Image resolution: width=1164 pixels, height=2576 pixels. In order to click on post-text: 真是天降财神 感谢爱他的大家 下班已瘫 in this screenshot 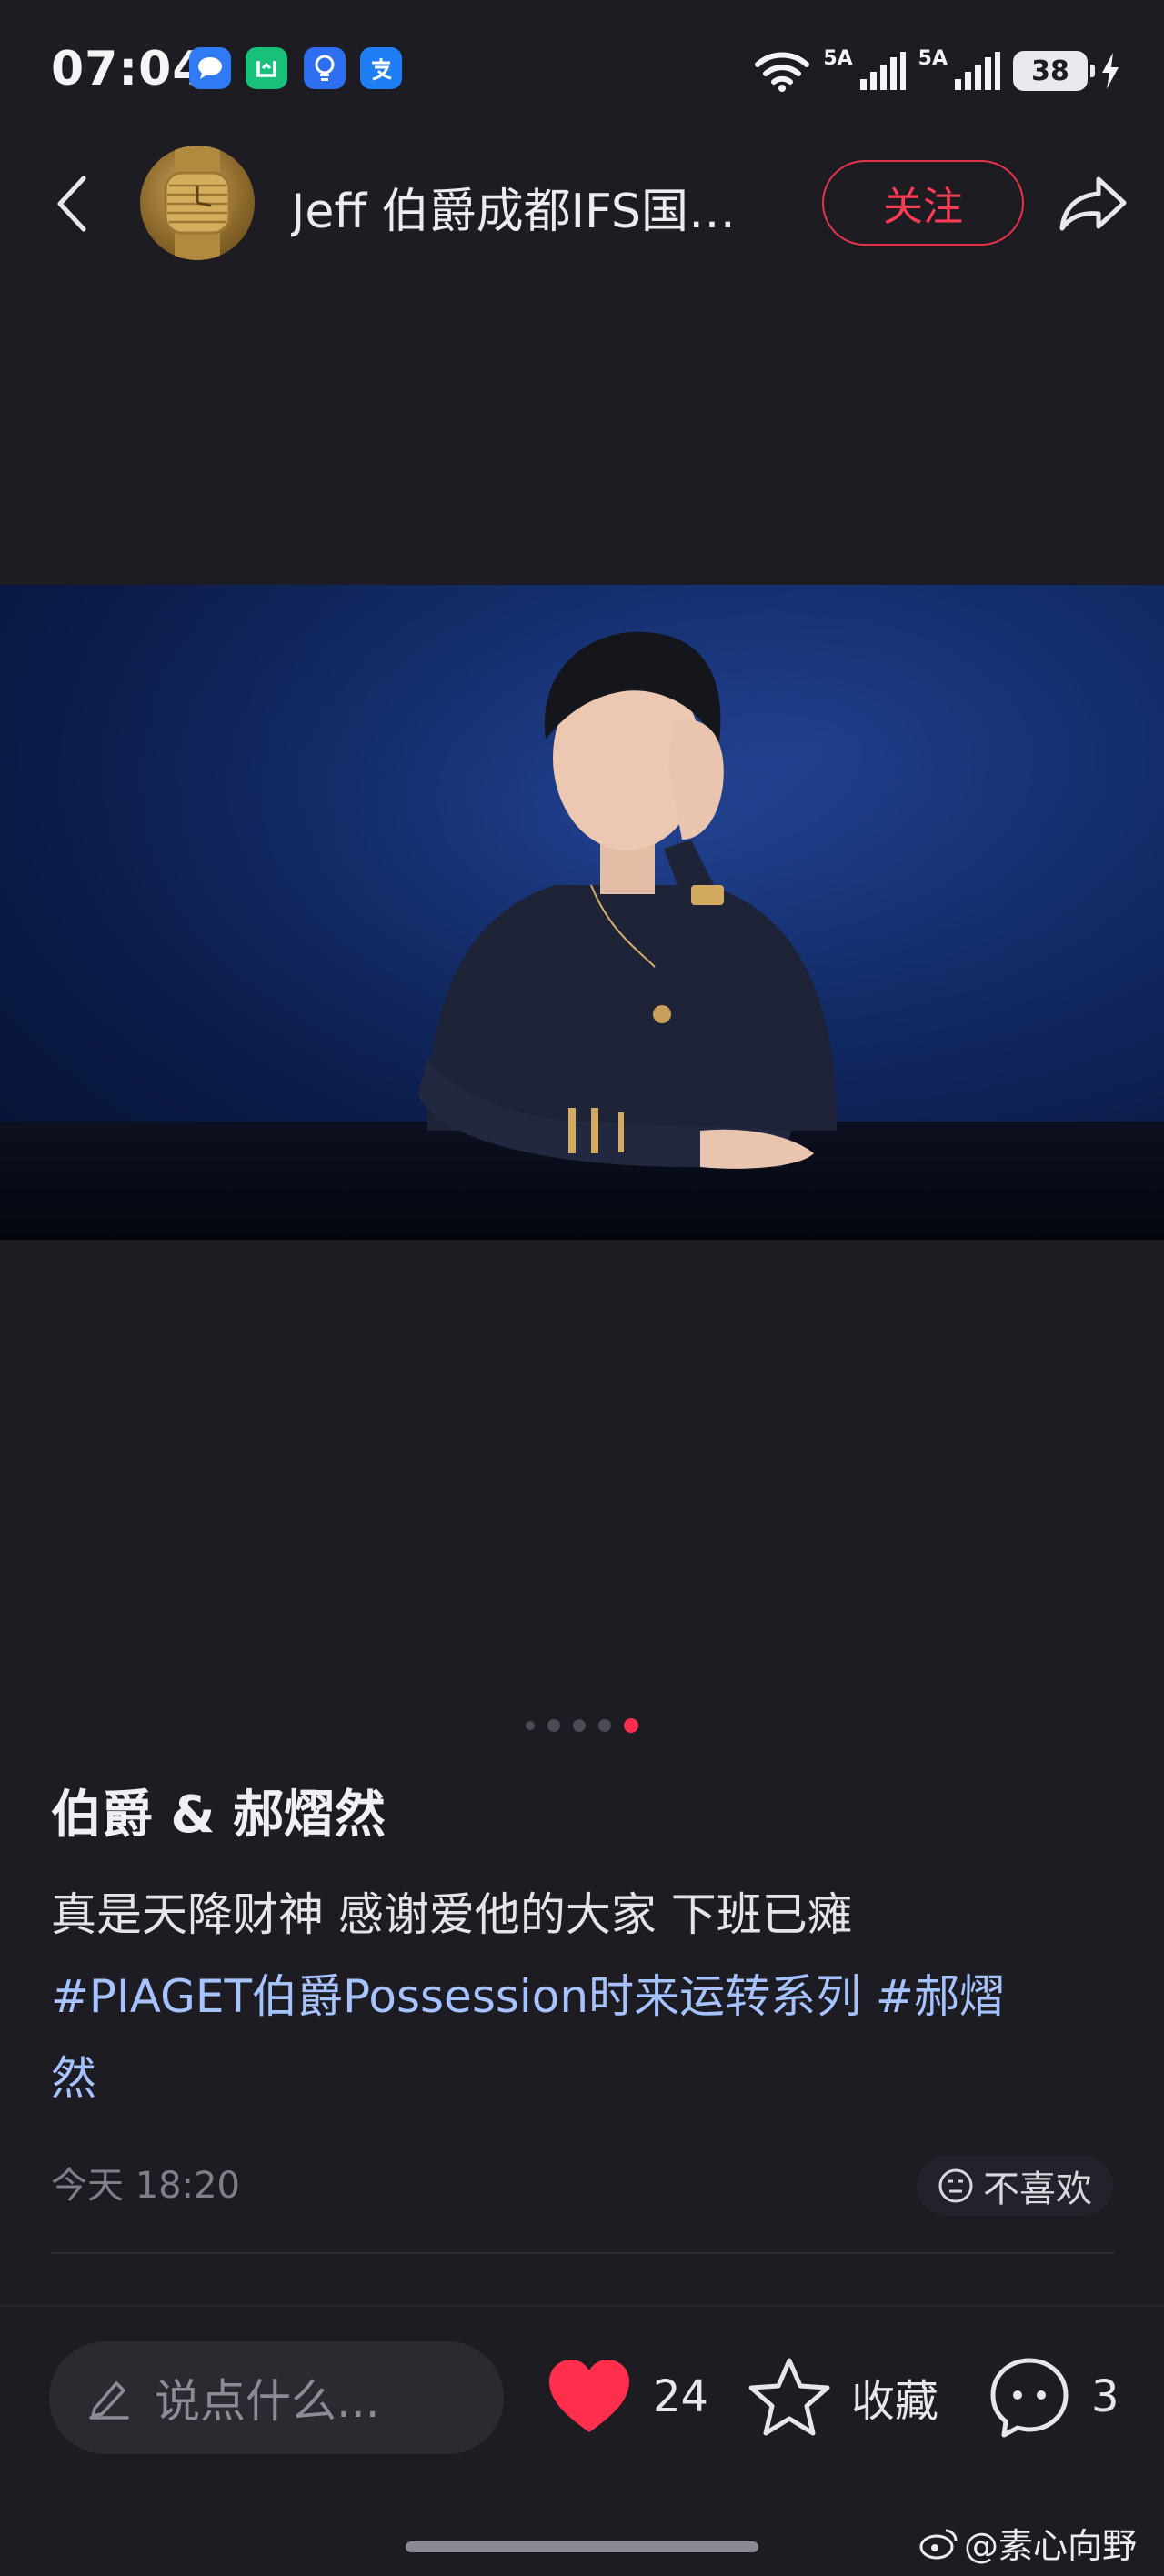, I will do `click(452, 1914)`.